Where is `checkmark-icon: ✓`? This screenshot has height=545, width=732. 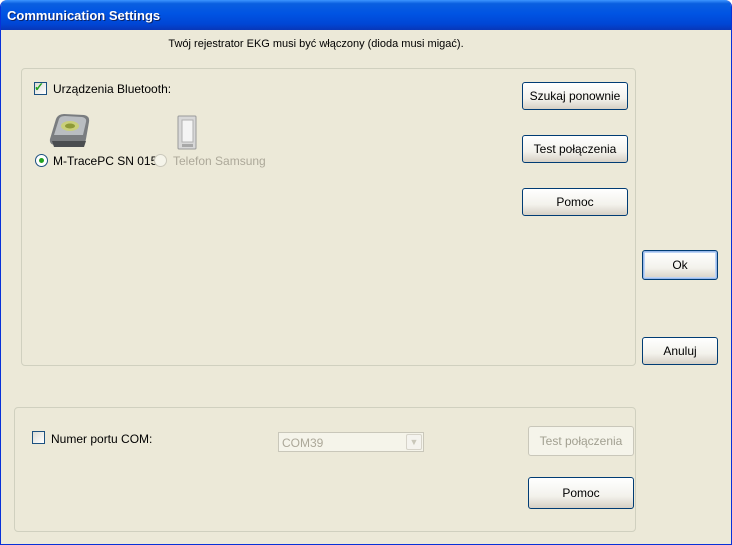 checkmark-icon: ✓ is located at coordinates (39, 87).